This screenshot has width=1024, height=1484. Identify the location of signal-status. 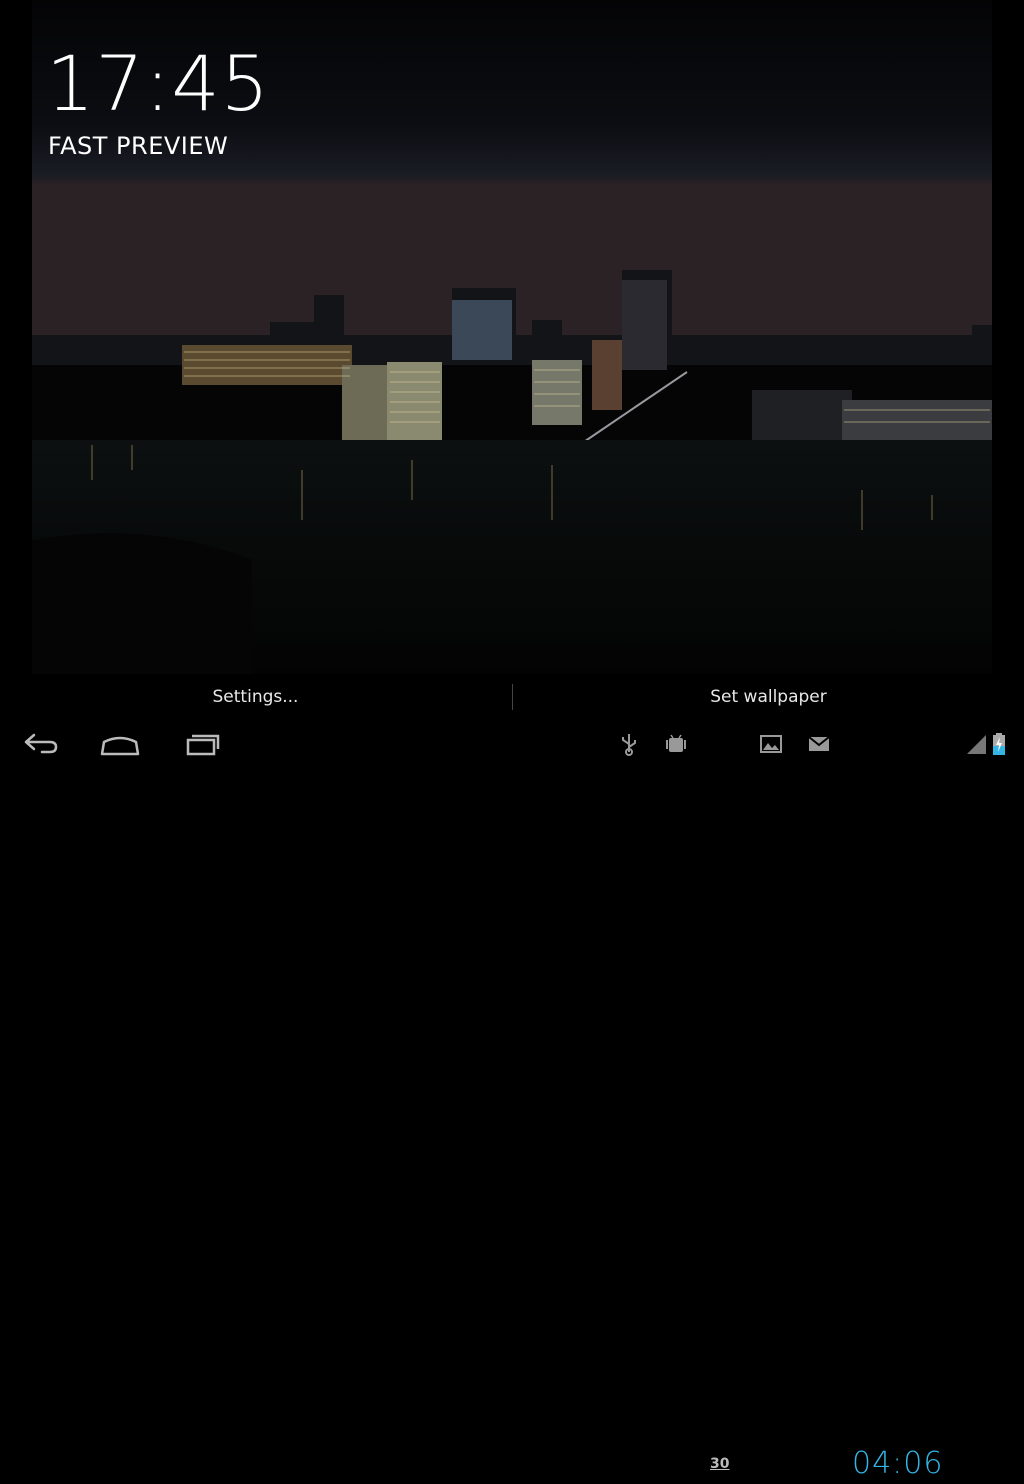
(977, 744).